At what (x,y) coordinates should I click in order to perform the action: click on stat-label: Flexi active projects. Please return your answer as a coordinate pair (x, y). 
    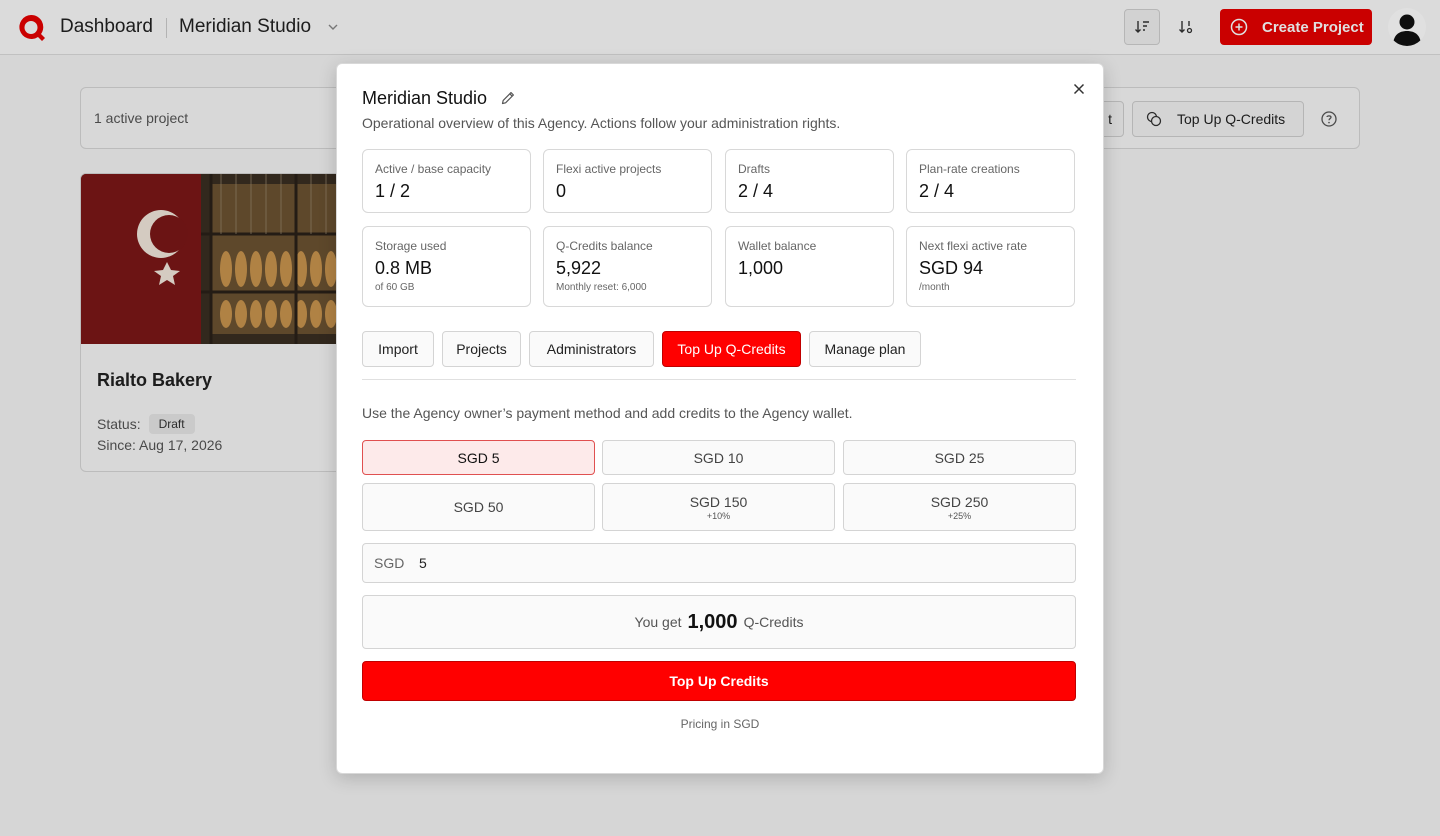
    Looking at the image, I should click on (609, 169).